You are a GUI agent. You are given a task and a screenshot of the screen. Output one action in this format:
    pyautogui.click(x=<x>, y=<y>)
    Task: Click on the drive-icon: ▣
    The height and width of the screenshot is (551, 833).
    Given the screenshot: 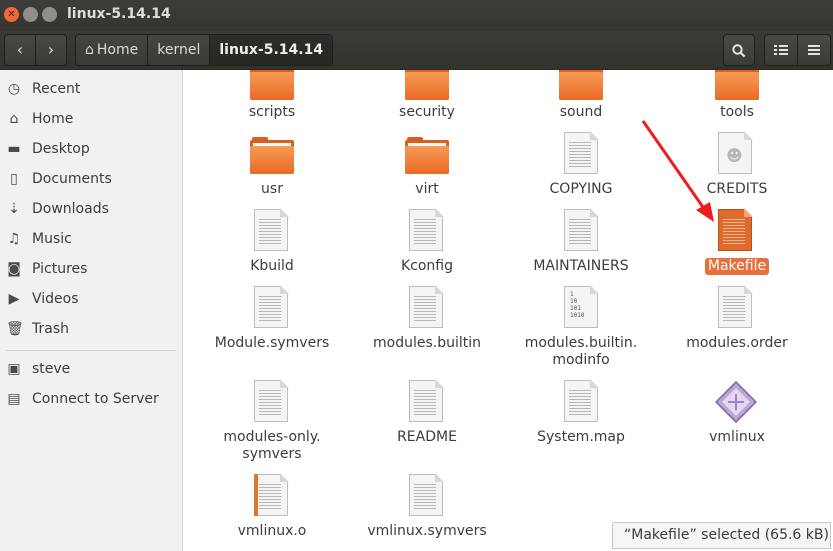 What is the action you would take?
    pyautogui.click(x=14, y=369)
    